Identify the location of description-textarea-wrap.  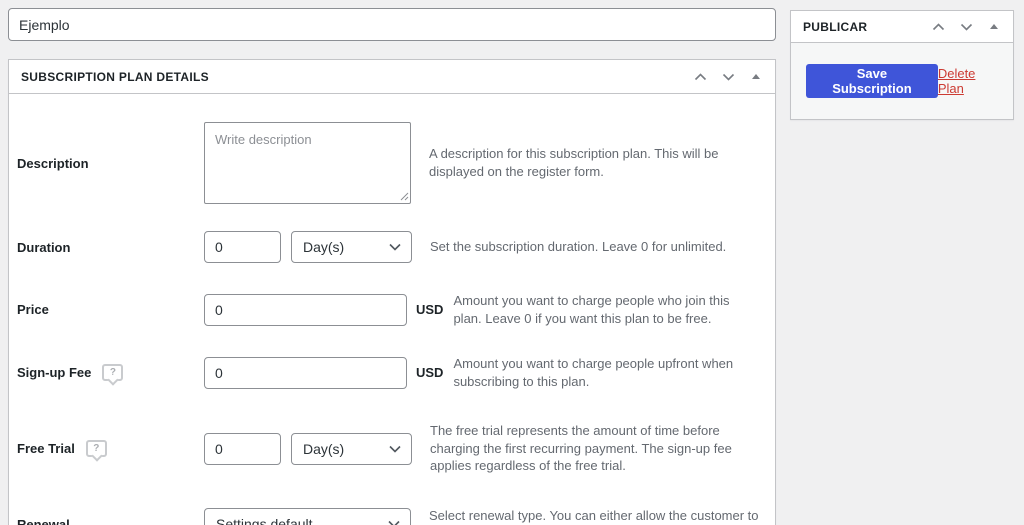
(307, 163).